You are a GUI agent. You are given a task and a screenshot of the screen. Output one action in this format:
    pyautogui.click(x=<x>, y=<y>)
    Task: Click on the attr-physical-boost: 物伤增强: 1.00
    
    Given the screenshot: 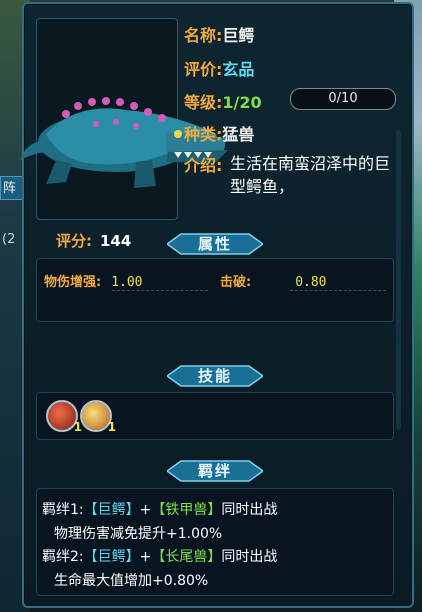 What is the action you would take?
    pyautogui.click(x=93, y=282)
    